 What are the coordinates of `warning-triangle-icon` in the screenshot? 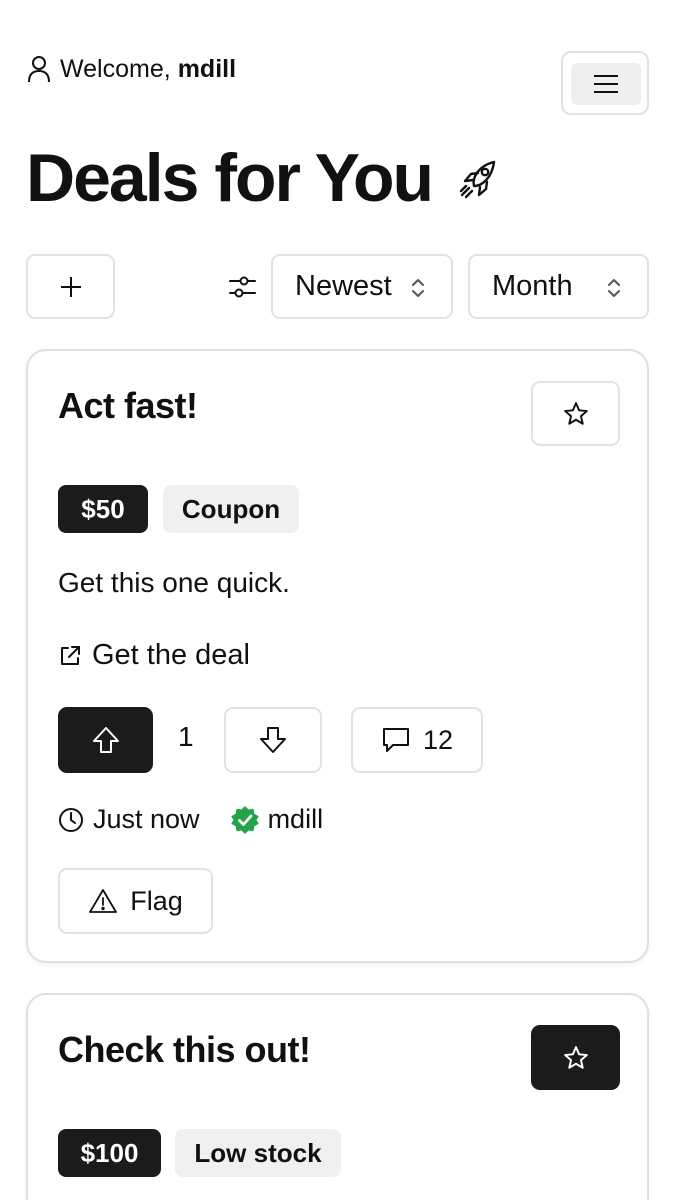 It's located at (103, 901).